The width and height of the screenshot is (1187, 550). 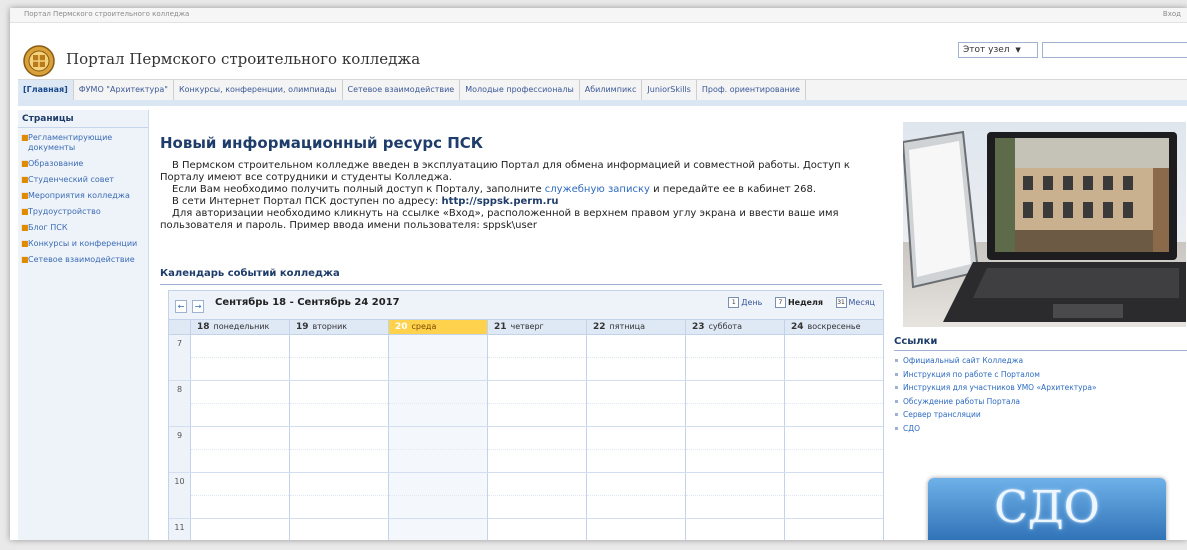 I want to click on tab-network: Сетевое взаимодействие, so click(x=402, y=90).